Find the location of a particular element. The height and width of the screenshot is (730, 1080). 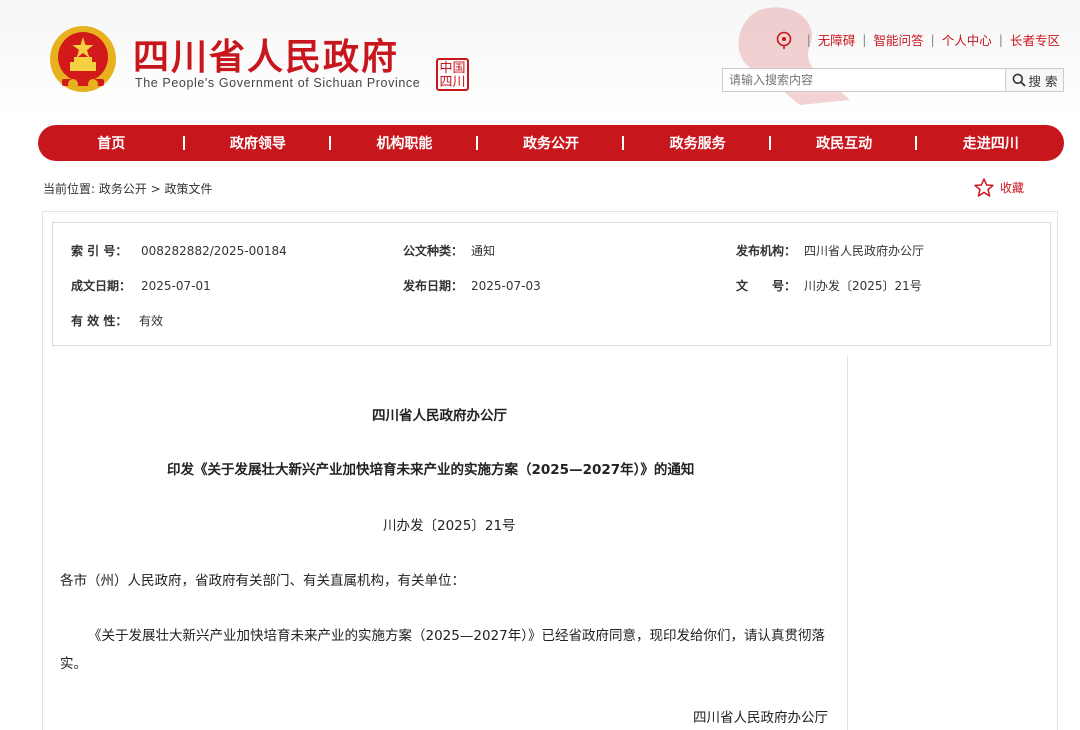

nav-government-affairs: 政务公开 is located at coordinates (551, 143).